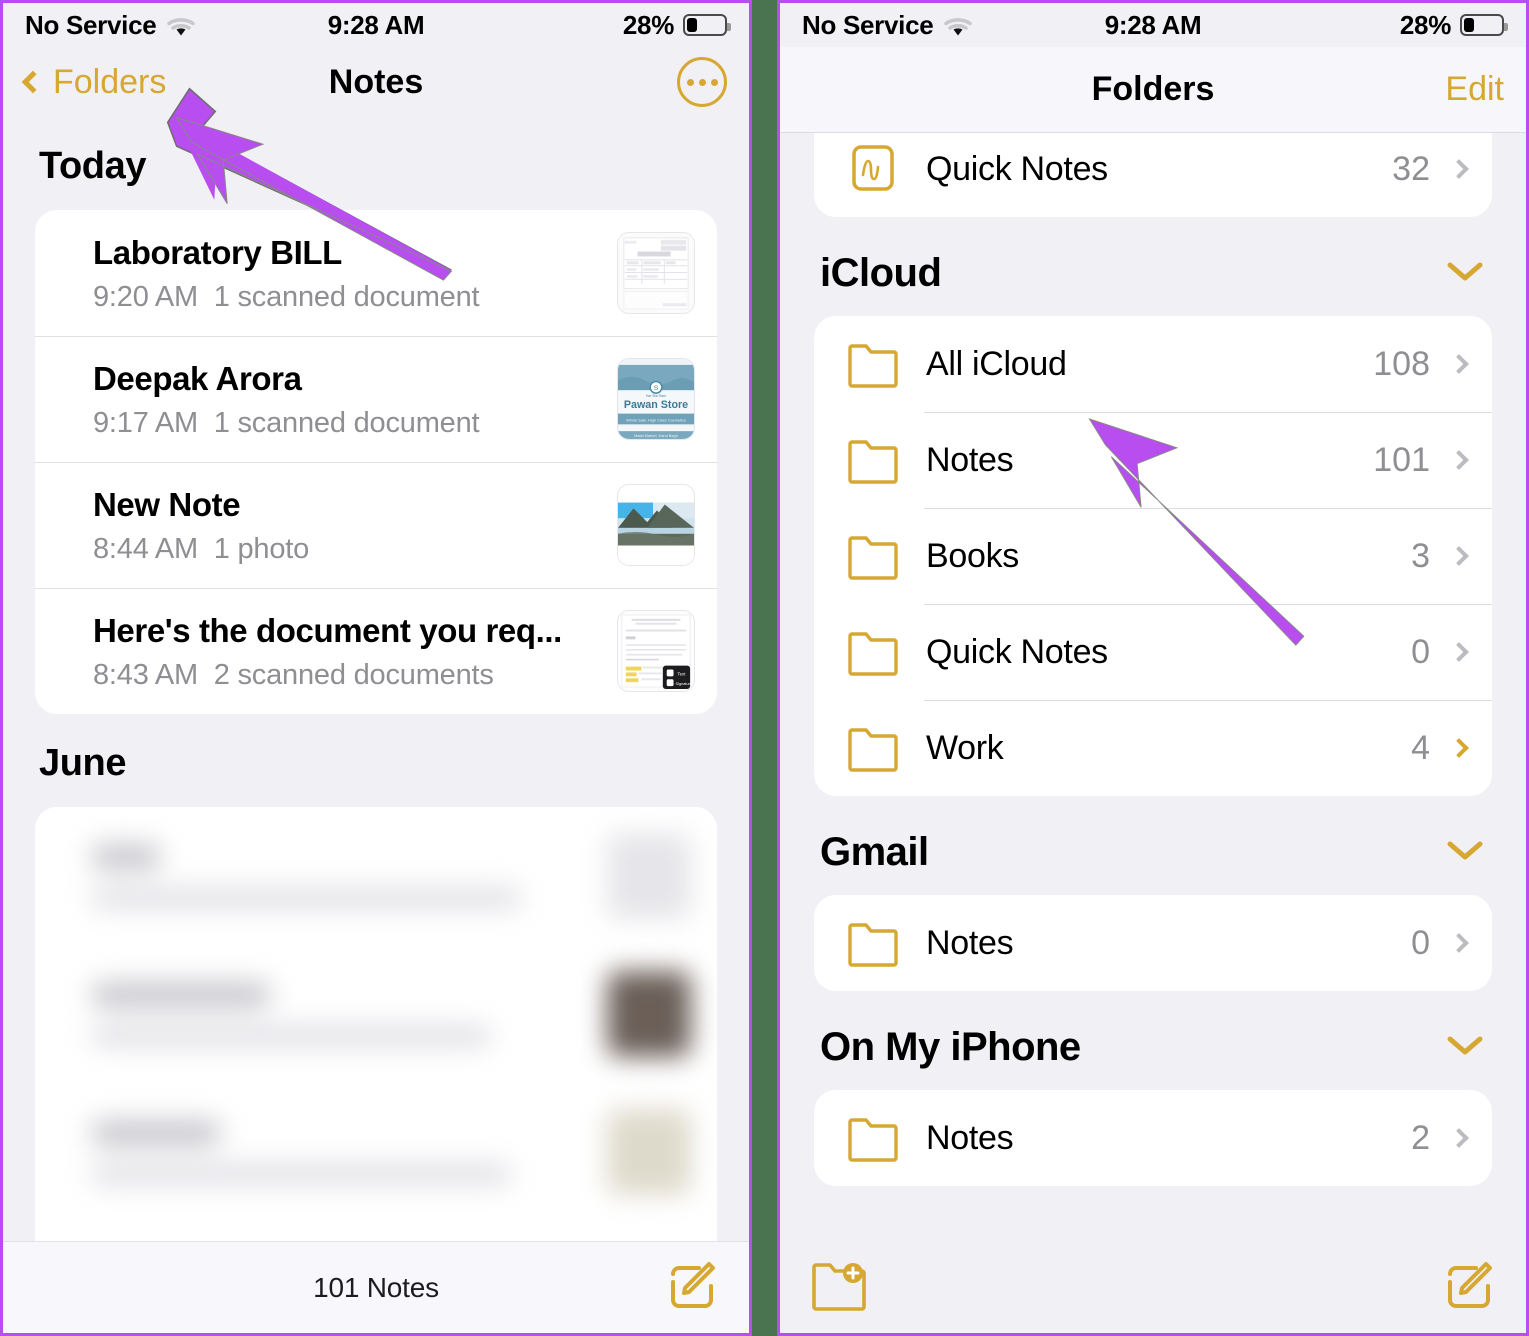 The width and height of the screenshot is (1529, 1336). Describe the element at coordinates (376, 525) in the screenshot. I see `note-list-item: New Note 8:44 AM 1 photo` at that location.